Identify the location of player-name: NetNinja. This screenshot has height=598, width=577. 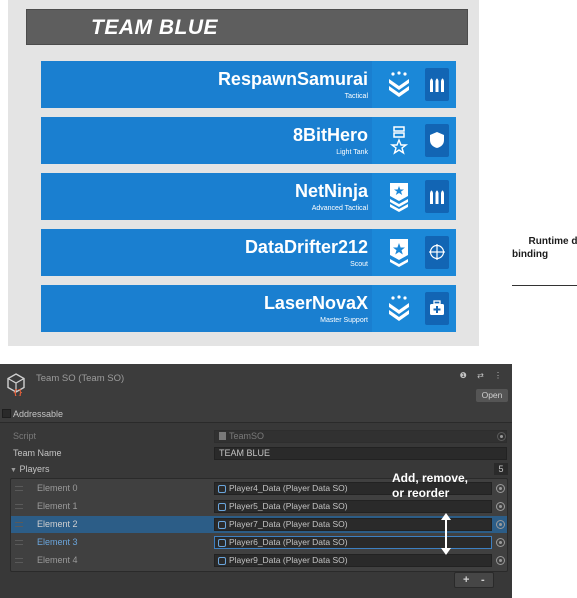
(331, 191).